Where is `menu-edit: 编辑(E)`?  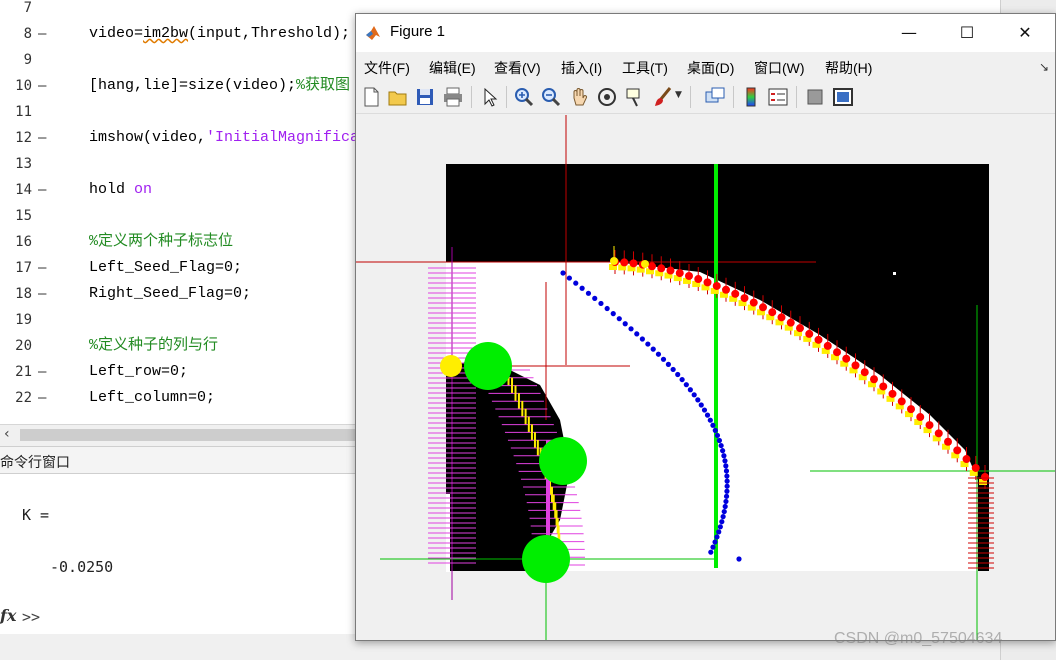
menu-edit: 编辑(E) is located at coordinates (452, 68).